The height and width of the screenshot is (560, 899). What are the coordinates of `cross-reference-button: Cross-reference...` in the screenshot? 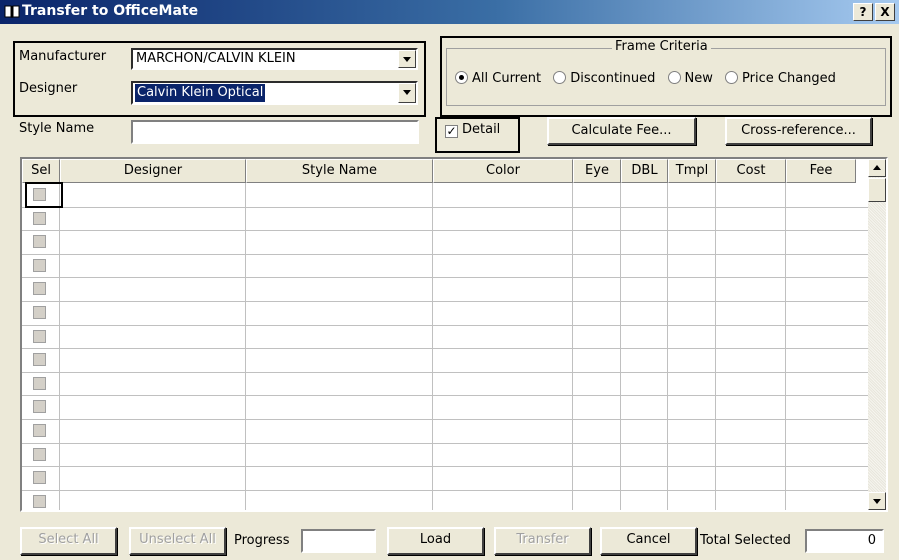 It's located at (798, 131).